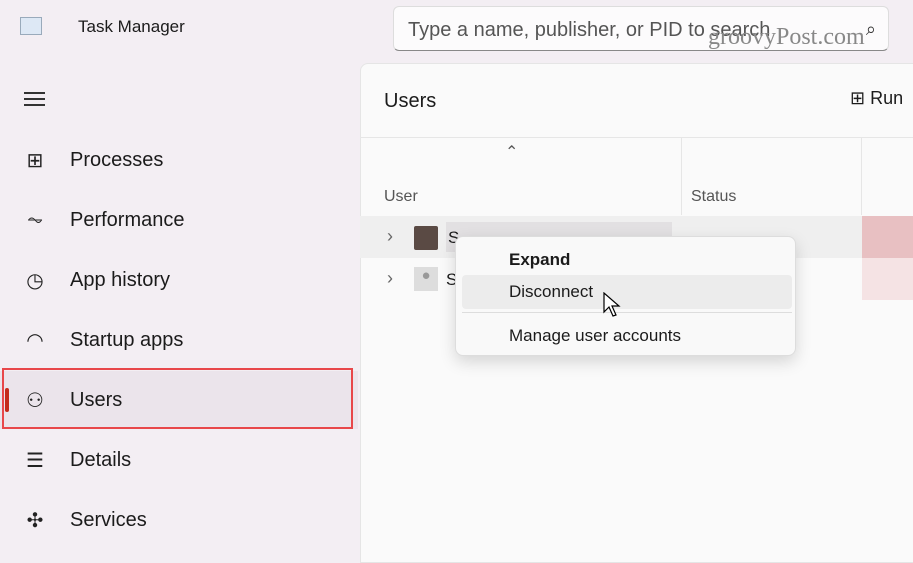 The image size is (913, 563). I want to click on avatar, so click(426, 238).